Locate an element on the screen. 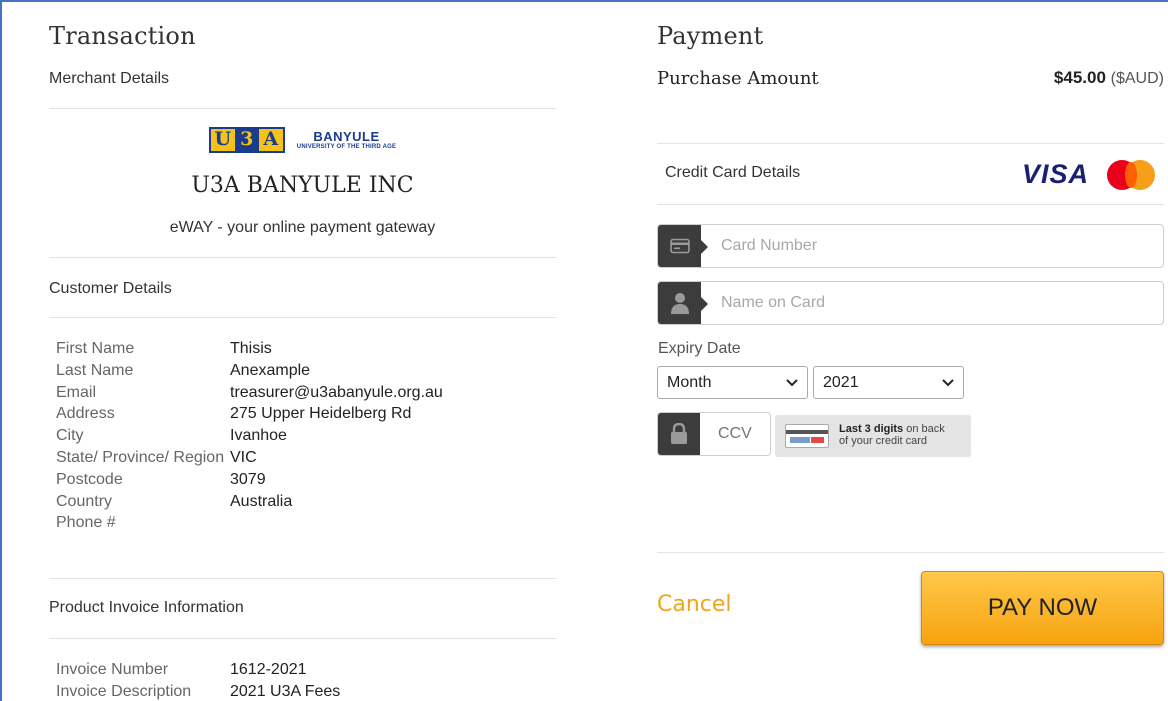 The width and height of the screenshot is (1168, 701). table-row: Country Australia is located at coordinates (249, 503).